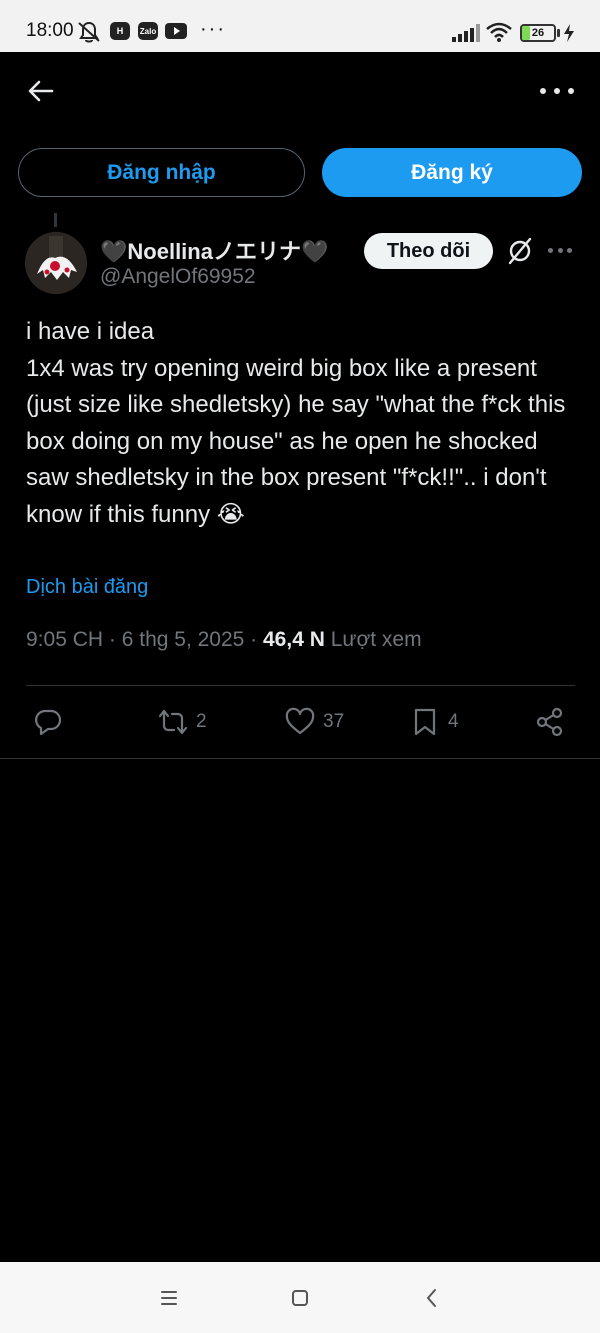 This screenshot has width=600, height=1333. Describe the element at coordinates (89, 32) in the screenshot. I see `muted-bell-icon` at that location.